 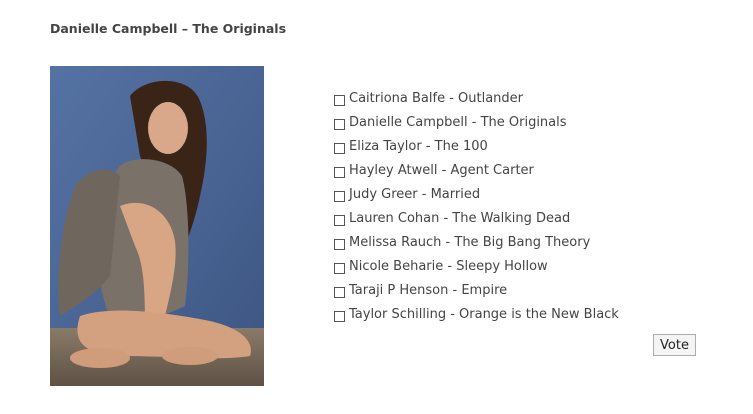 I want to click on poll-option: Lauren Cohan - The Walking Dead, so click(x=476, y=218).